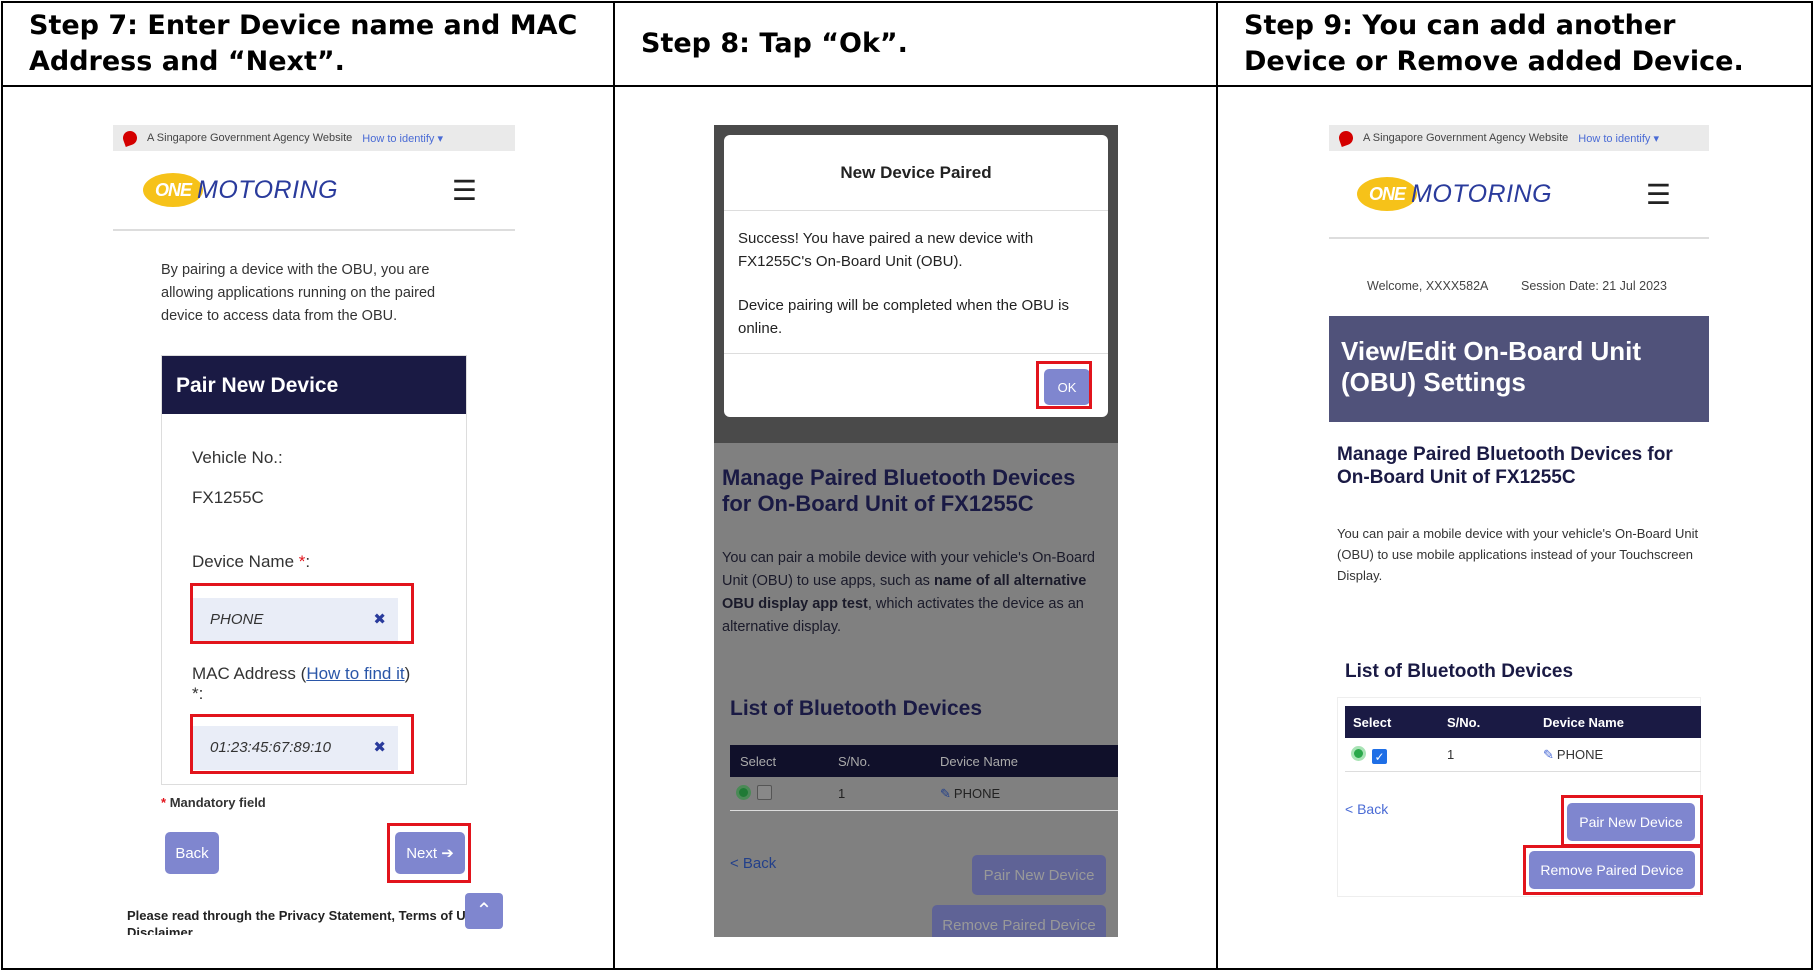  Describe the element at coordinates (1519, 369) in the screenshot. I see `settings-banner: View/Edit On-Board Unit (OBU) Settings` at that location.